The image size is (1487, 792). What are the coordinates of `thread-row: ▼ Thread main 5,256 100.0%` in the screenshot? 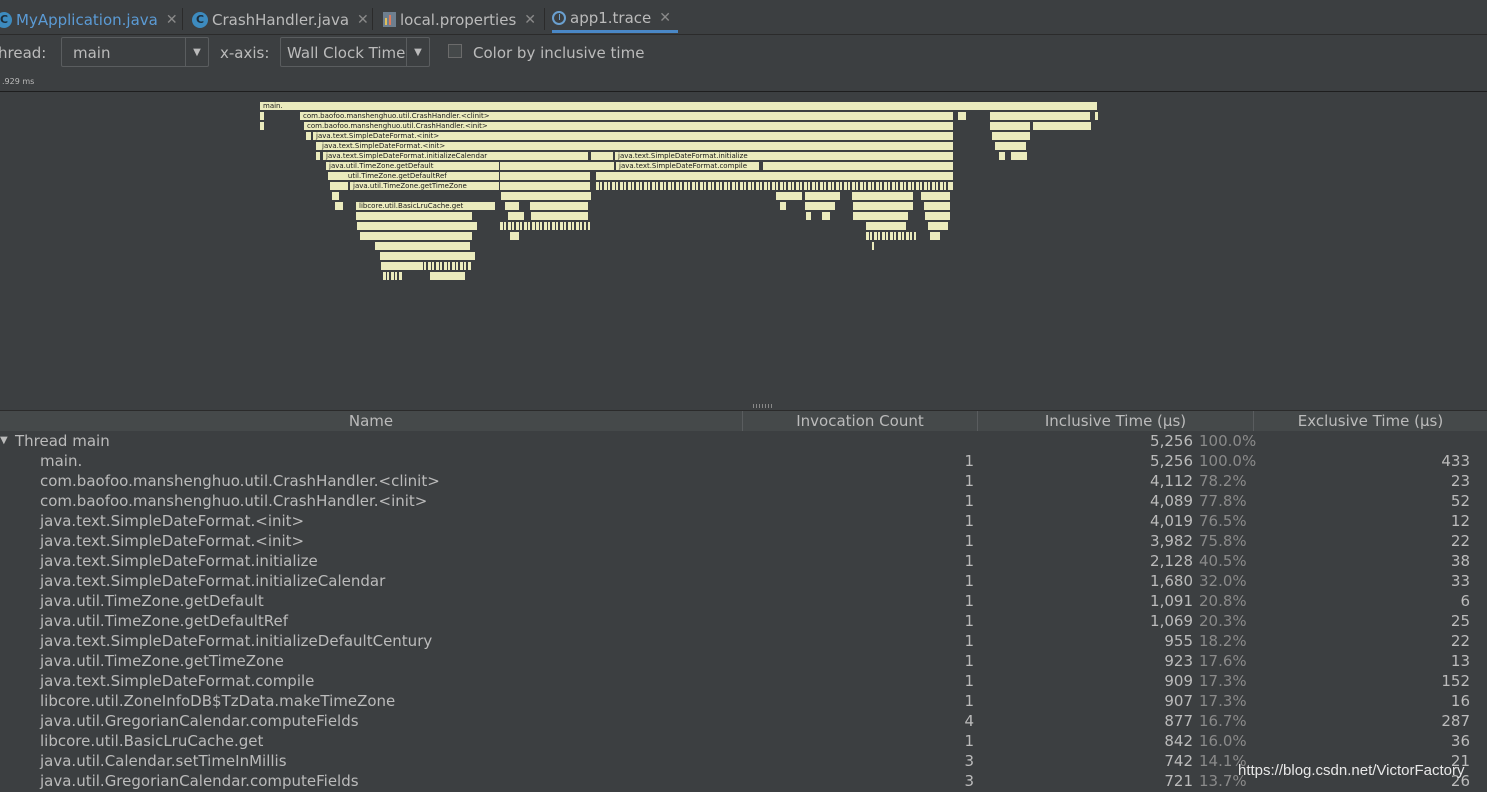 It's located at (743, 441).